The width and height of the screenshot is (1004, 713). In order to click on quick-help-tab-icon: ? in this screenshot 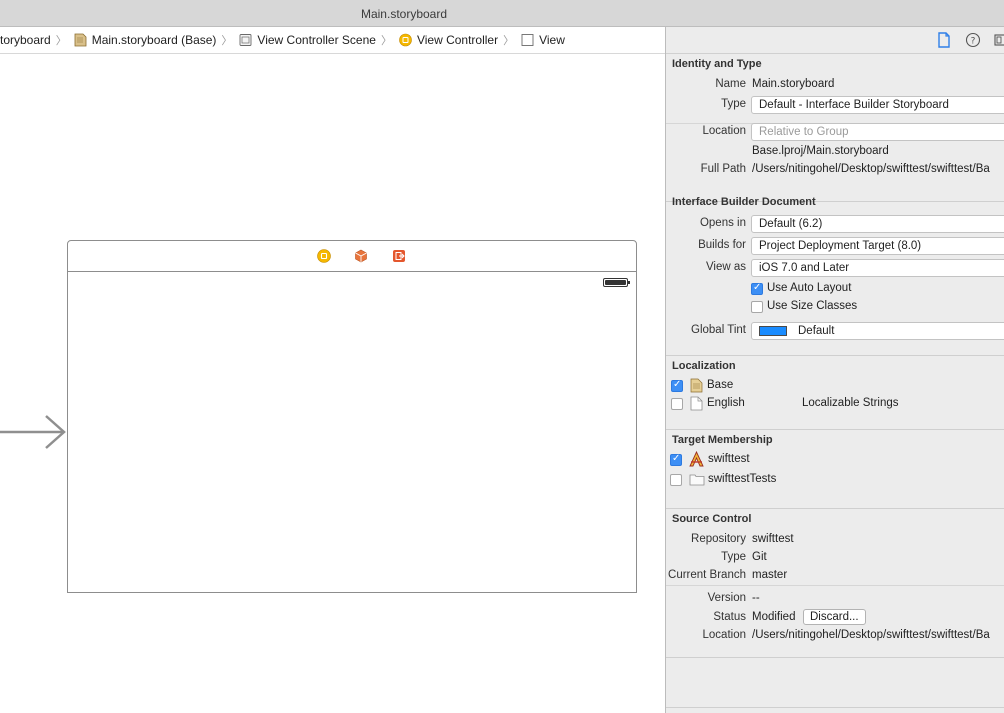, I will do `click(973, 40)`.